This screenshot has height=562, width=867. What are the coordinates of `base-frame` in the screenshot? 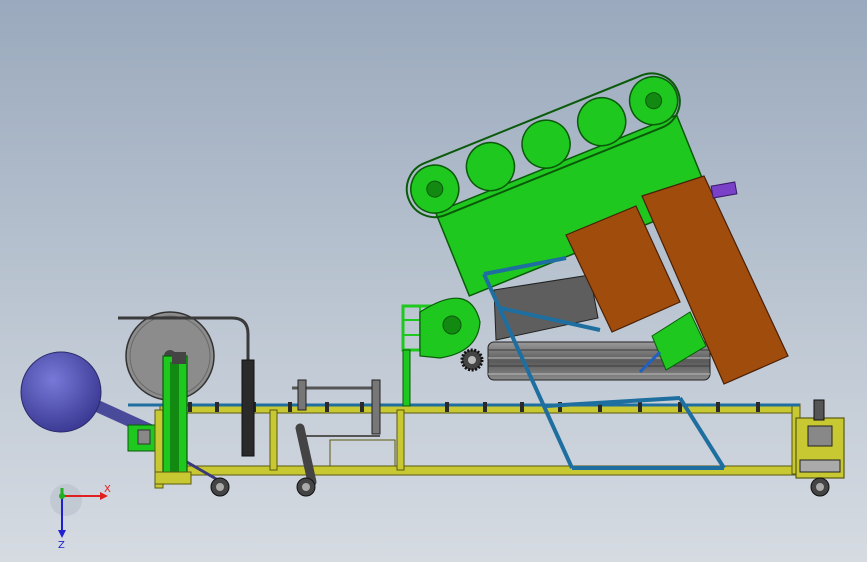 It's located at (464, 439).